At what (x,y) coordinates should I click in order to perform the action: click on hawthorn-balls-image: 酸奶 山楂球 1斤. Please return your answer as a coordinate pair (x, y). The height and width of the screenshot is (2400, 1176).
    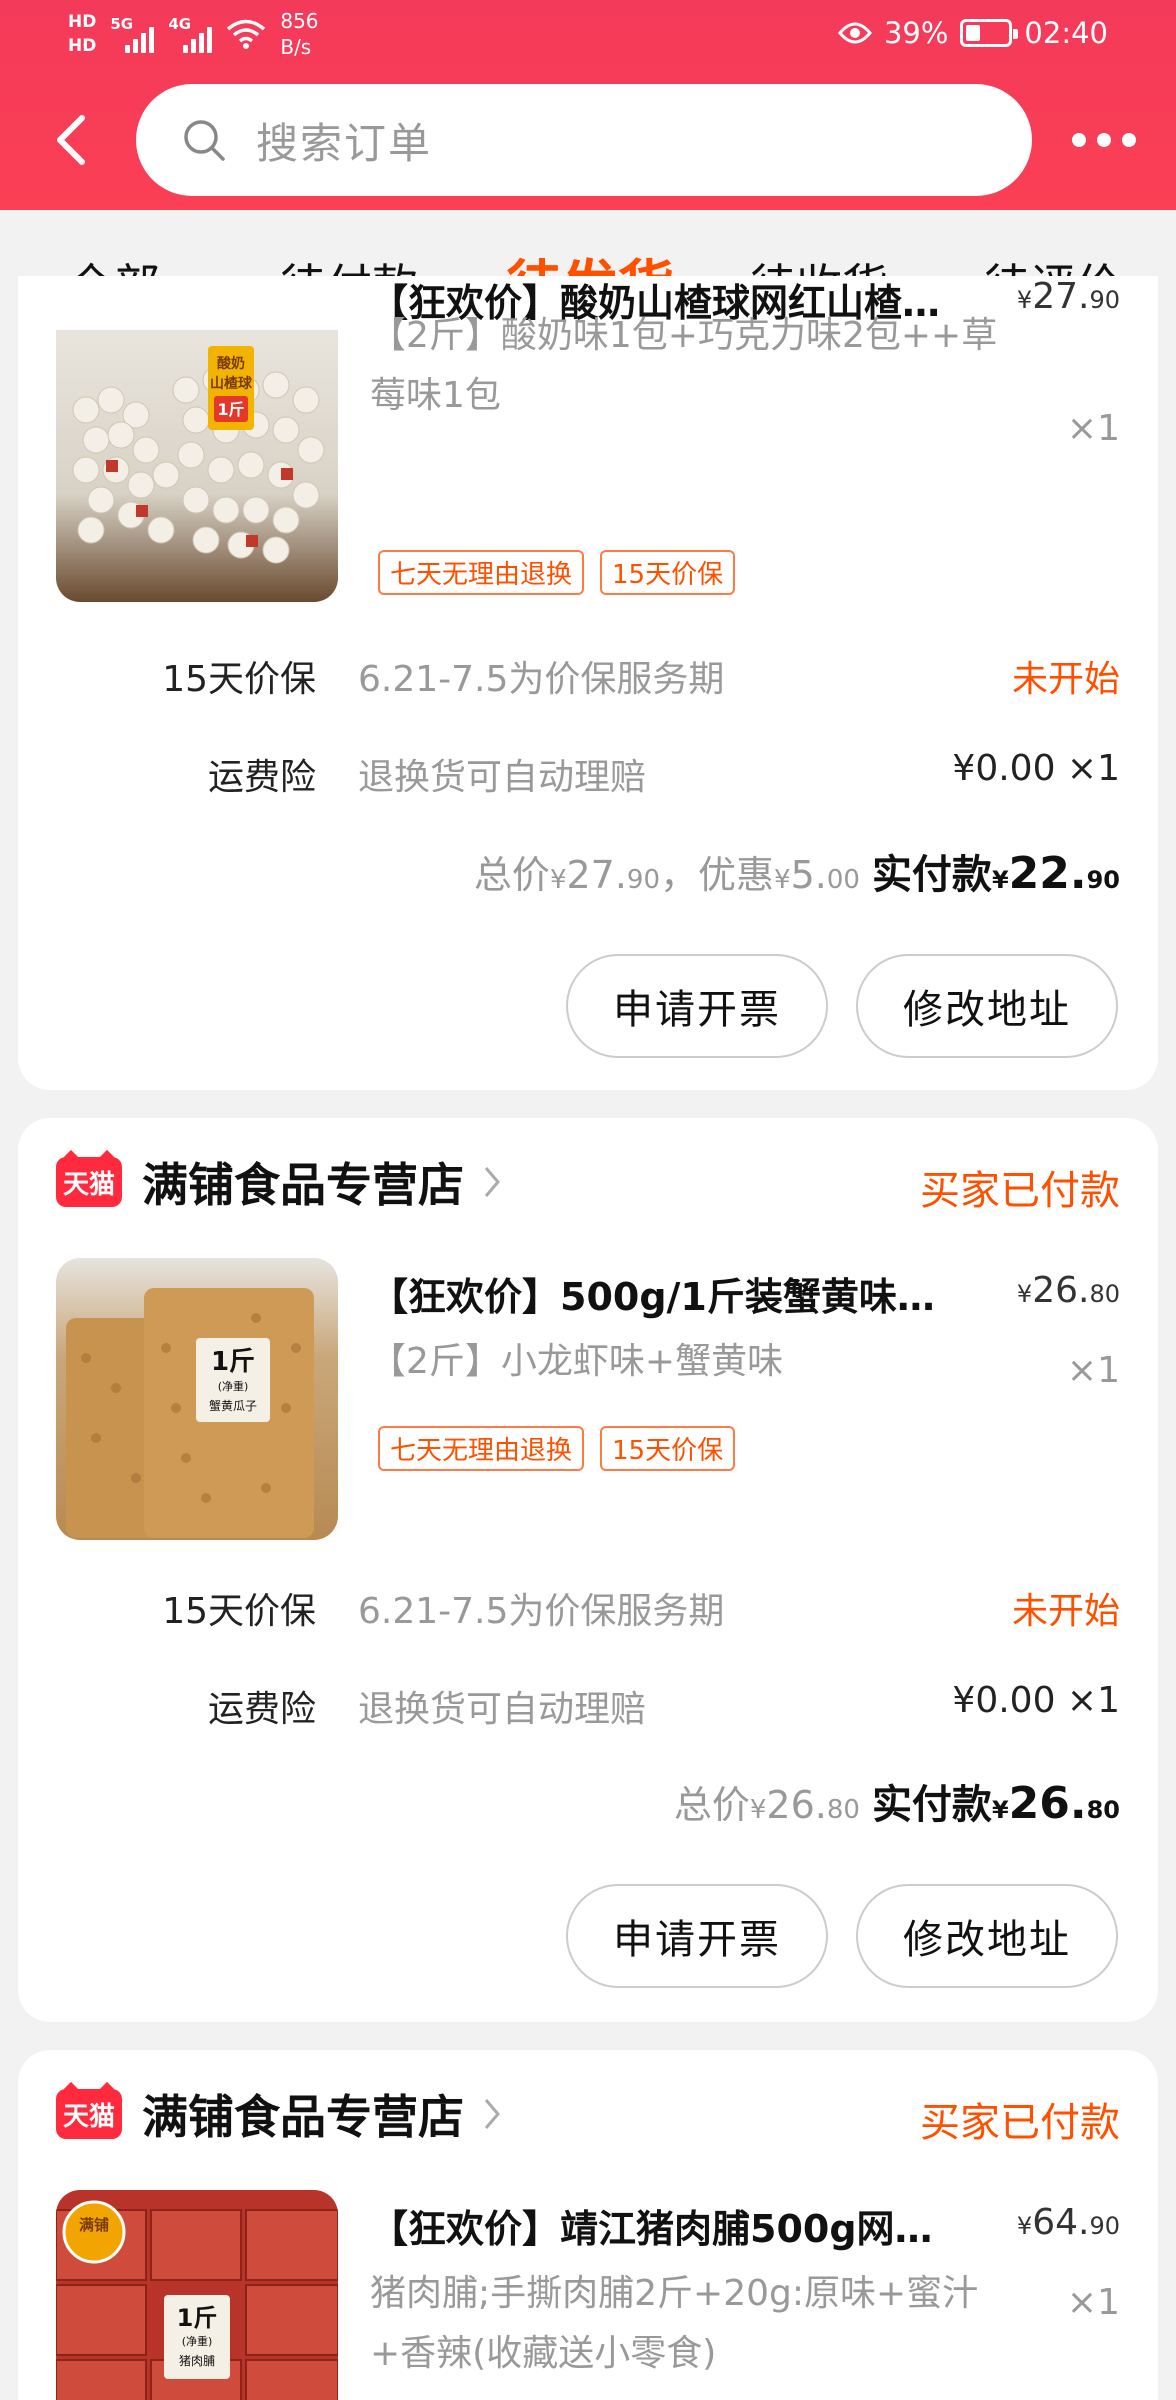
    Looking at the image, I should click on (198, 455).